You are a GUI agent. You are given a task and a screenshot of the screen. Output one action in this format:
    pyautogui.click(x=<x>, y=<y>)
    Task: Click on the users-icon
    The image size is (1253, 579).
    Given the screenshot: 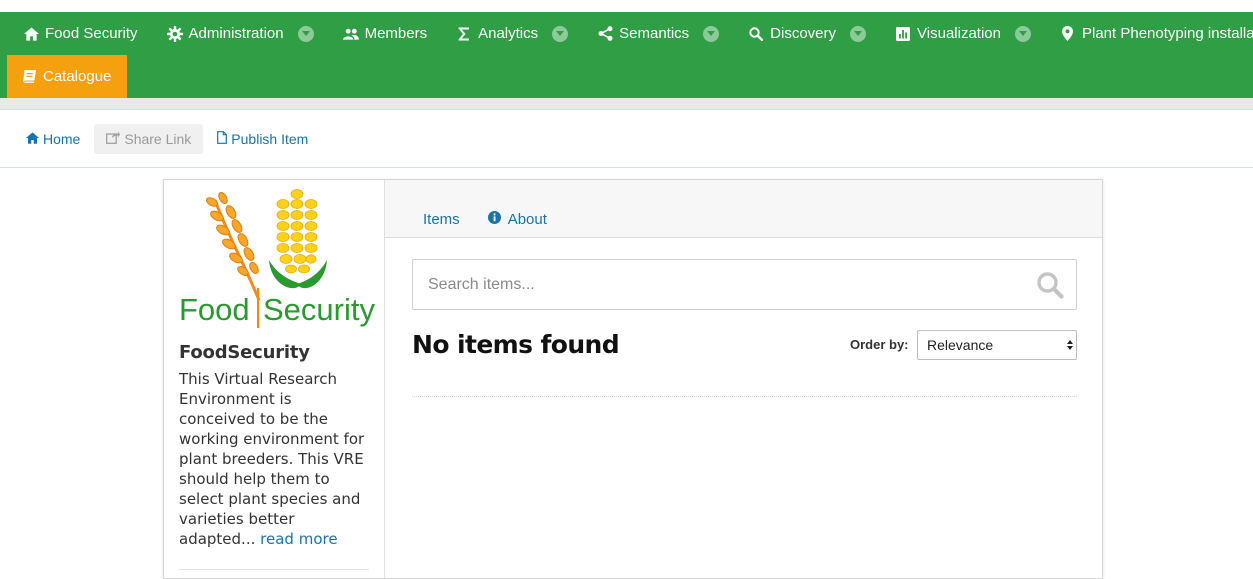 What is the action you would take?
    pyautogui.click(x=350, y=34)
    